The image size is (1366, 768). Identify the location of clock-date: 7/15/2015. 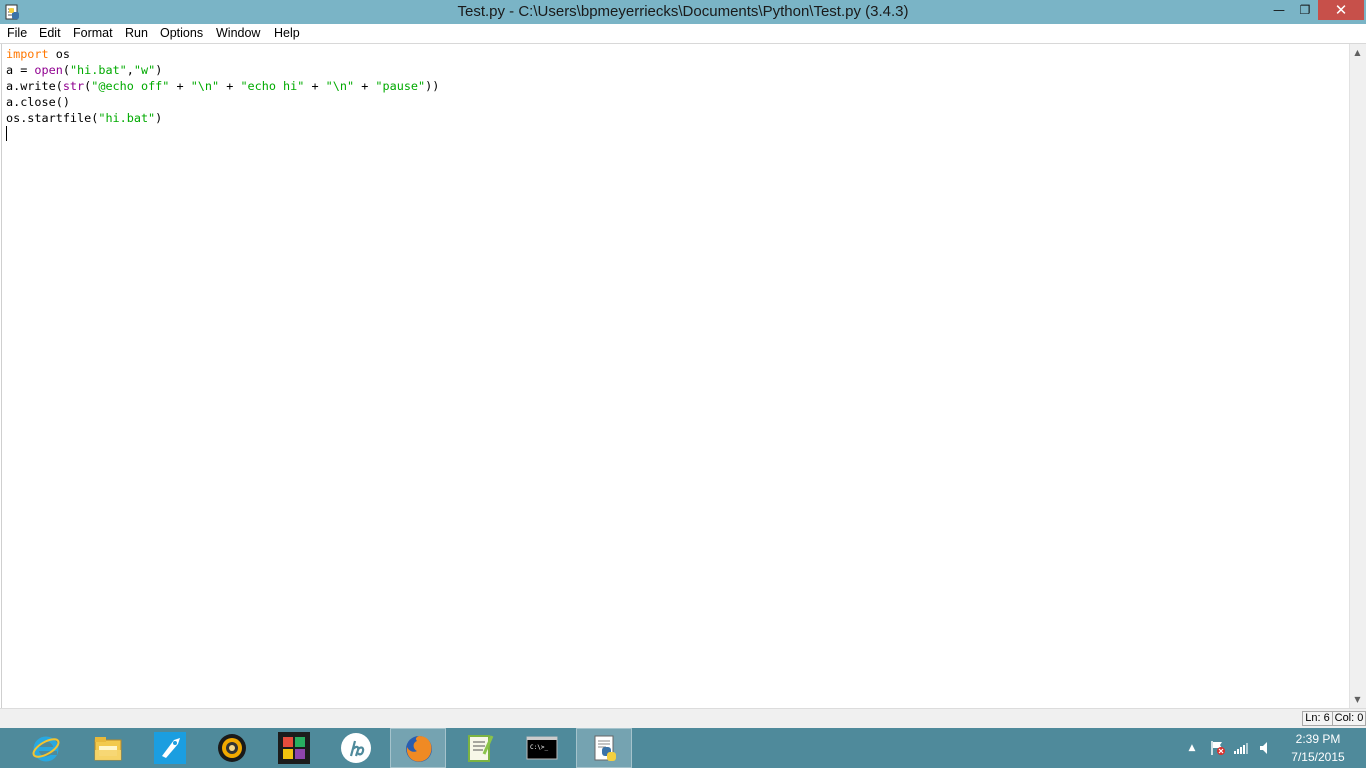
(1318, 757).